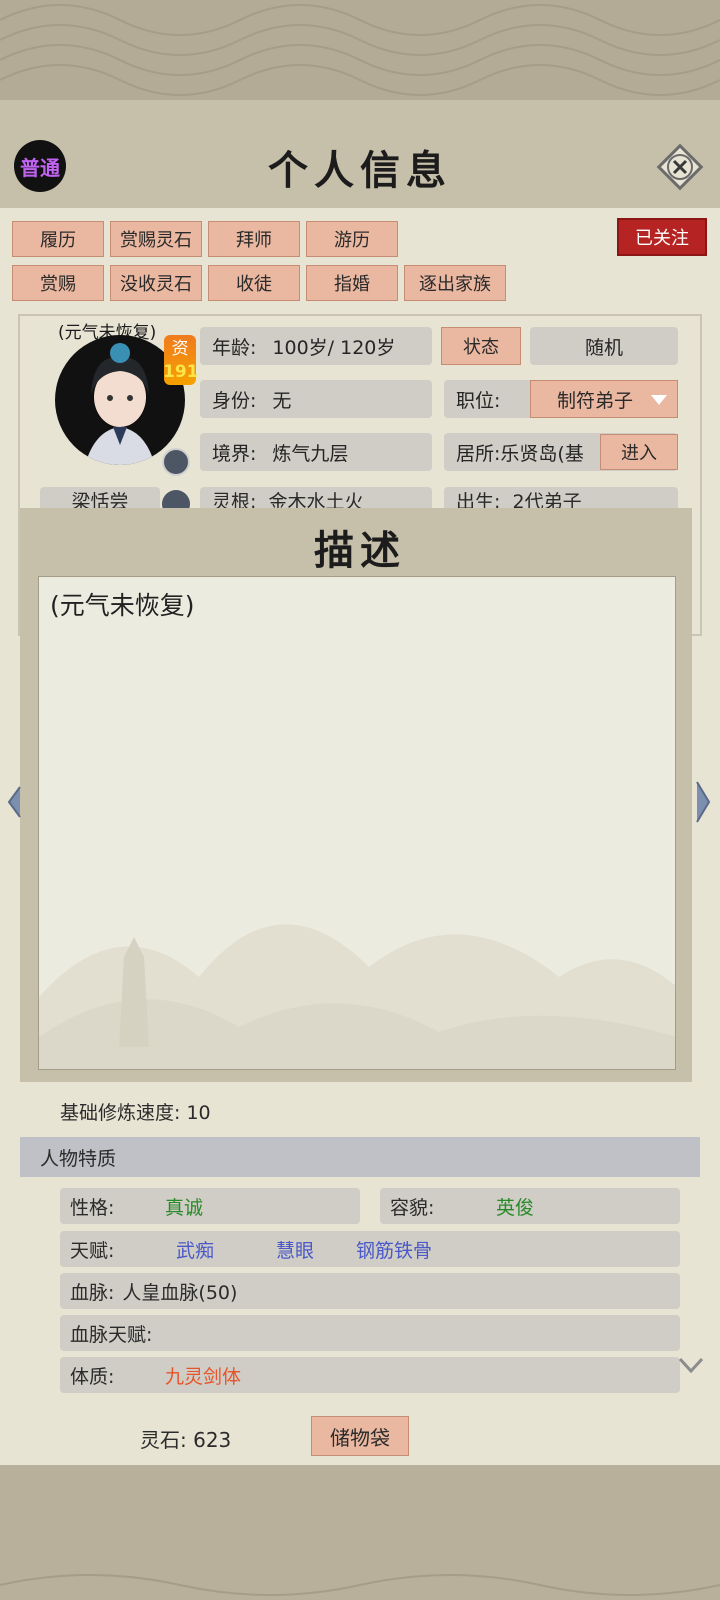 The width and height of the screenshot is (720, 1600). I want to click on aptitude-value: 191, so click(181, 372).